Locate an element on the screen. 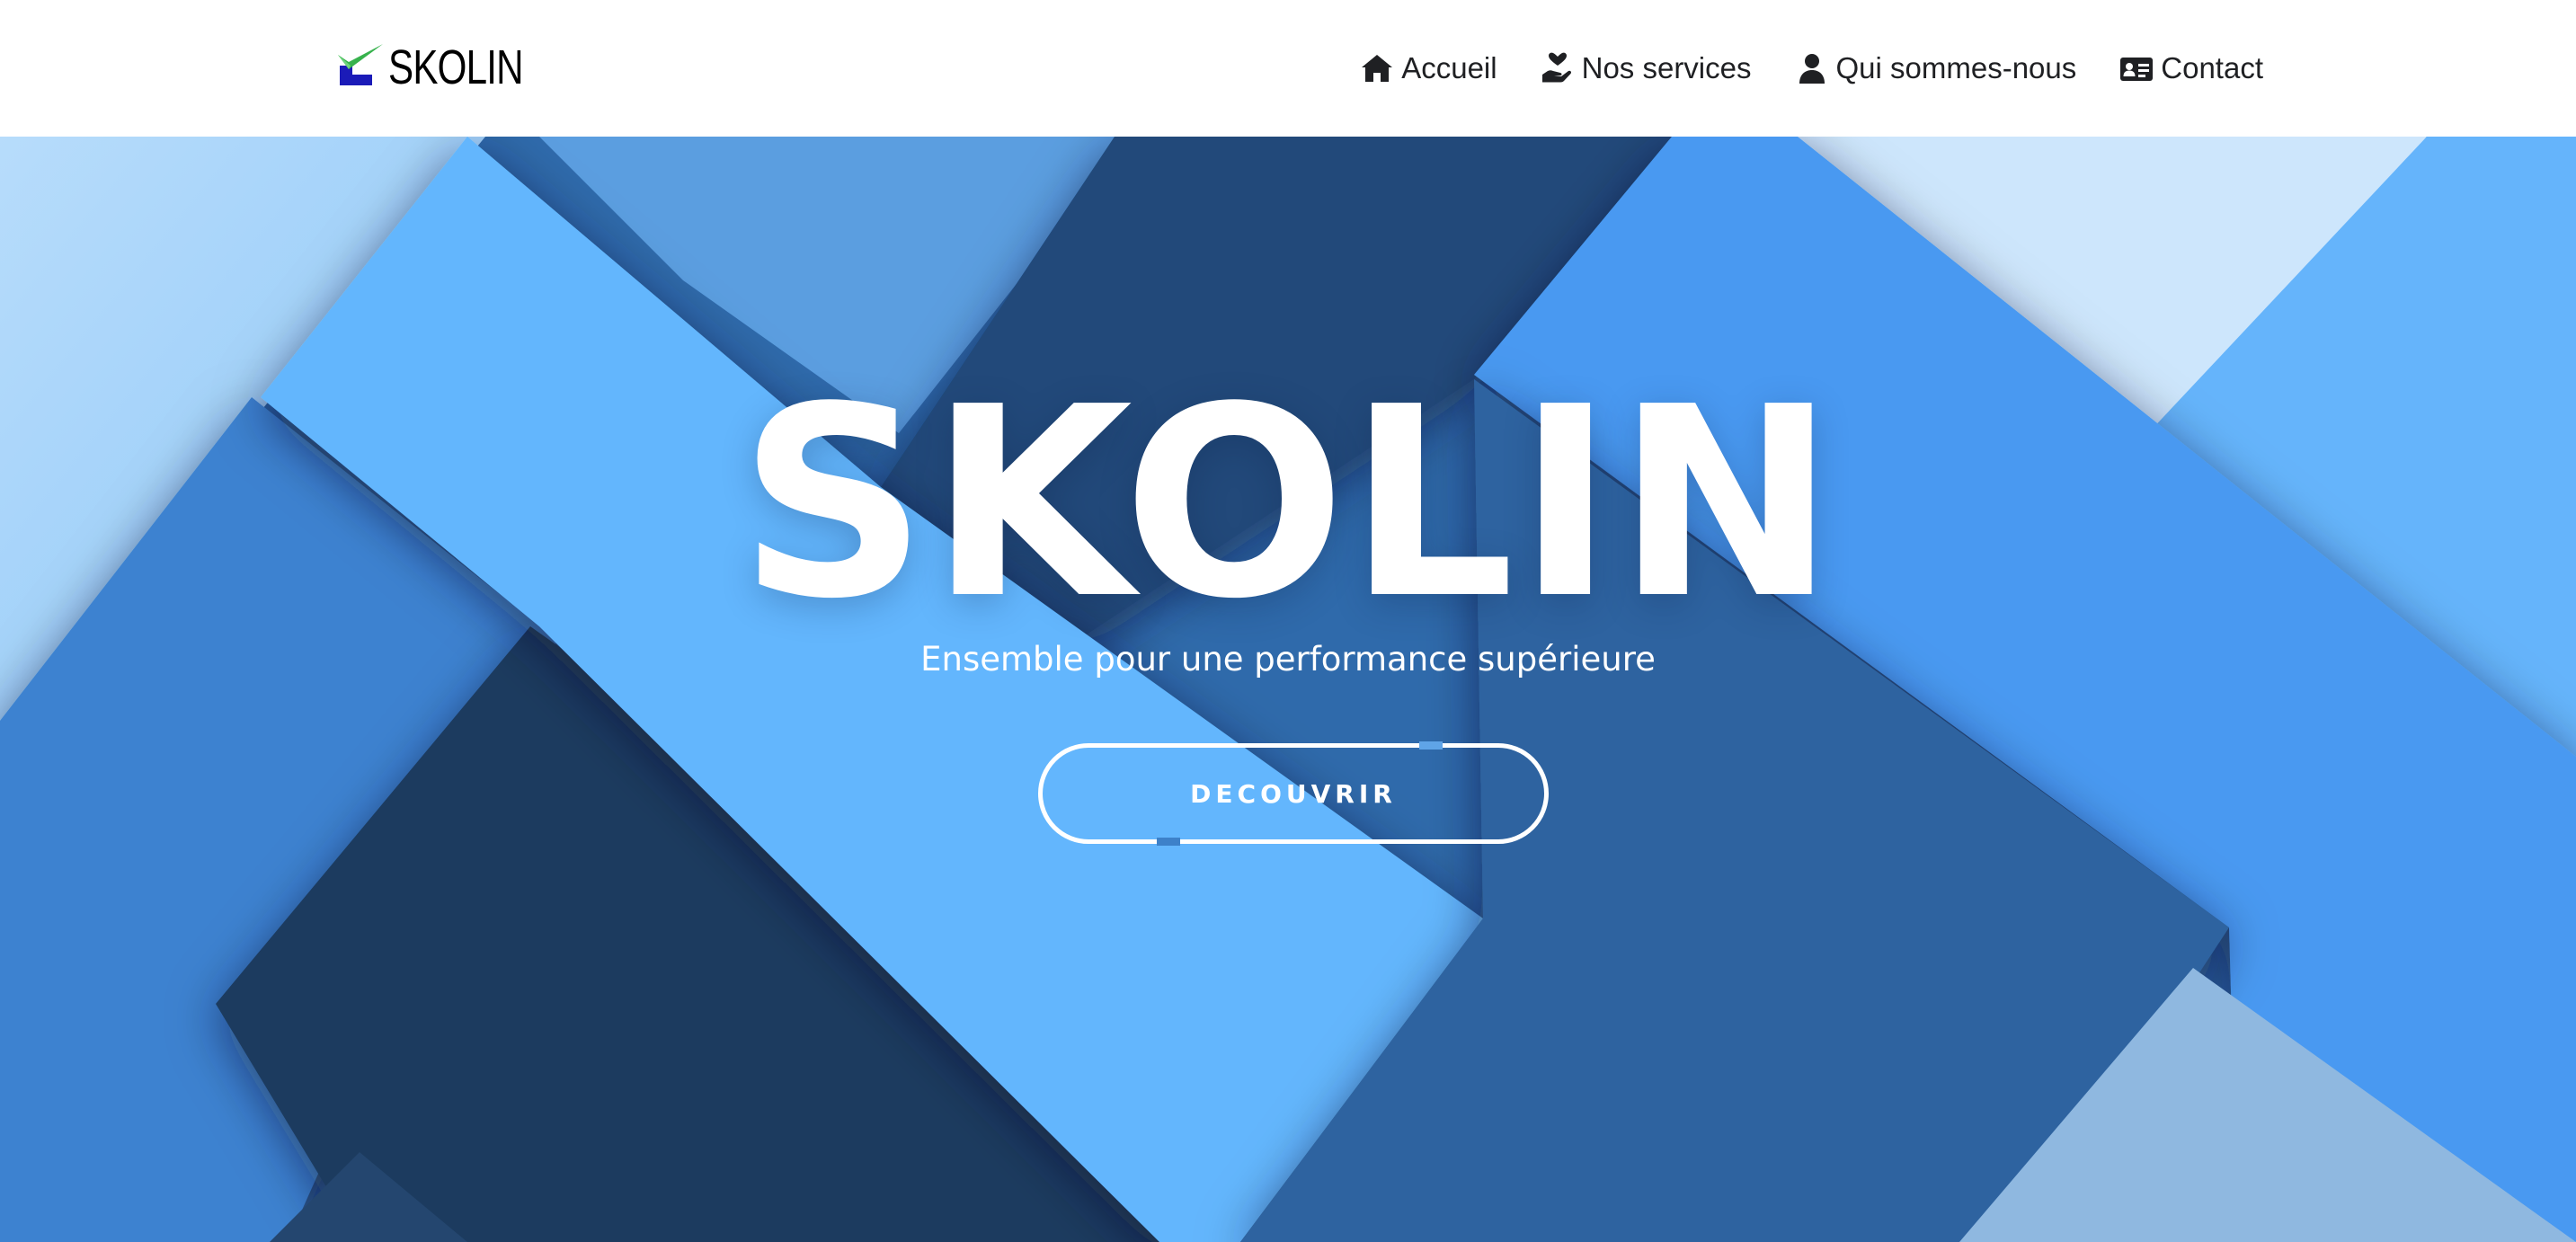 The image size is (2576, 1242). nav-item-nos-services: Nos services is located at coordinates (1646, 68).